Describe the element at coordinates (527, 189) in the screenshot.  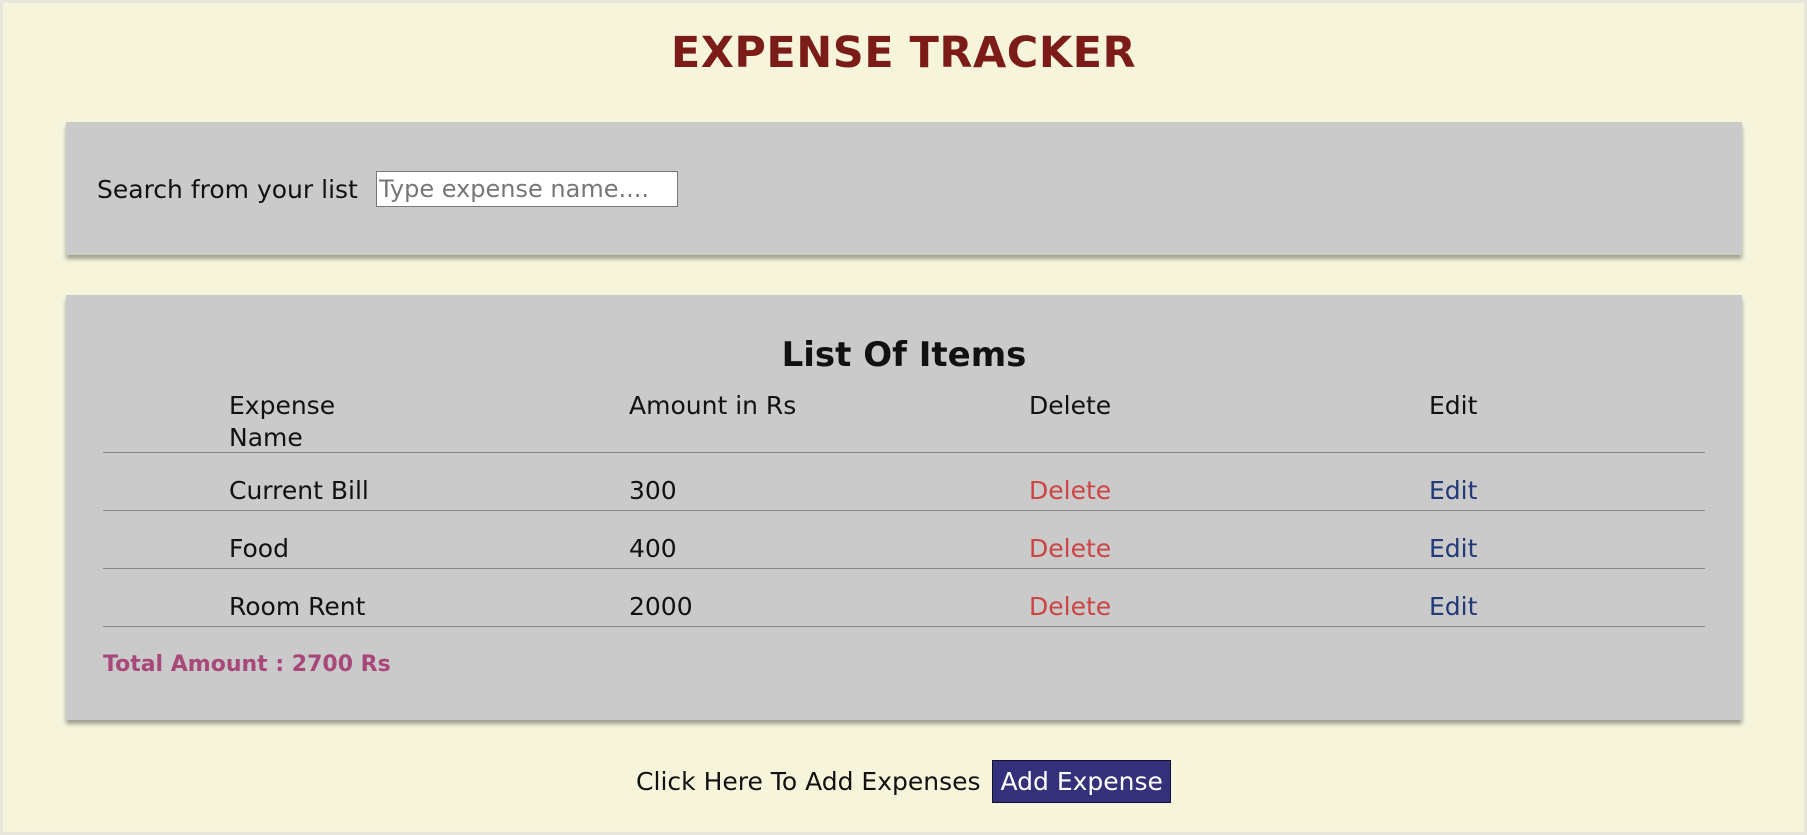
I see `search-input` at that location.